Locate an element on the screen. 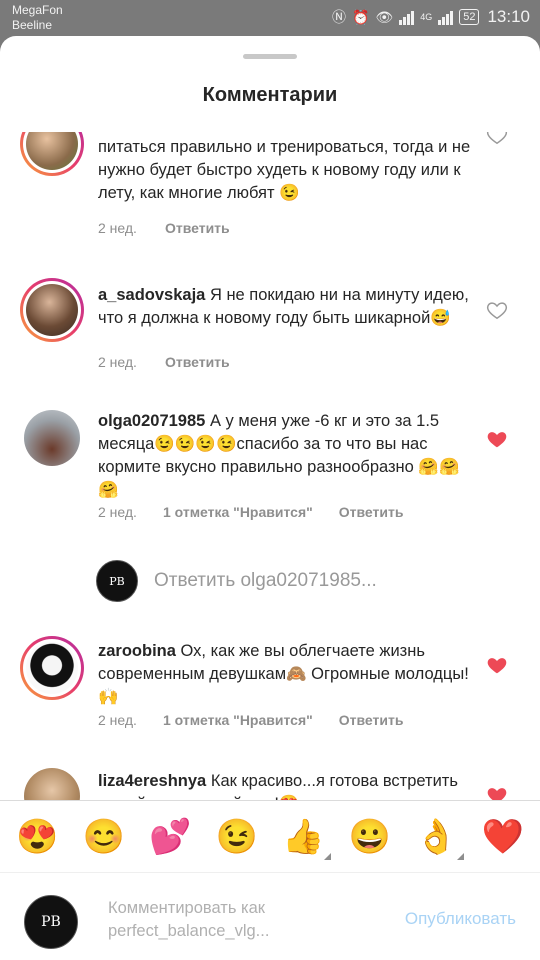  network-type: 4G is located at coordinates (426, 17).